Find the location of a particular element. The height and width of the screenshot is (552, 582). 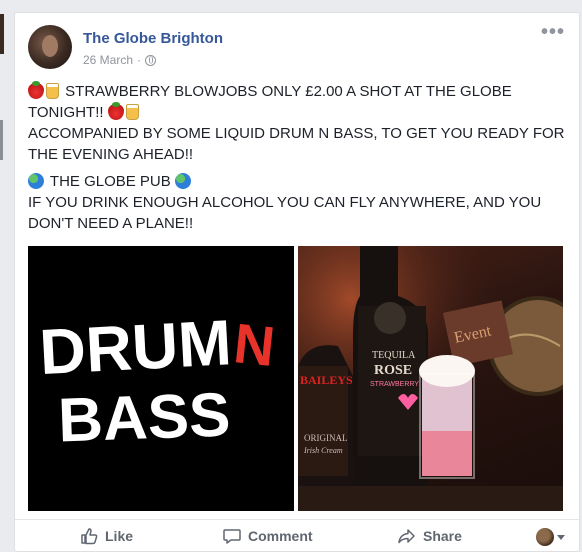

baileys-sub: Irish Cream is located at coordinates (323, 450).